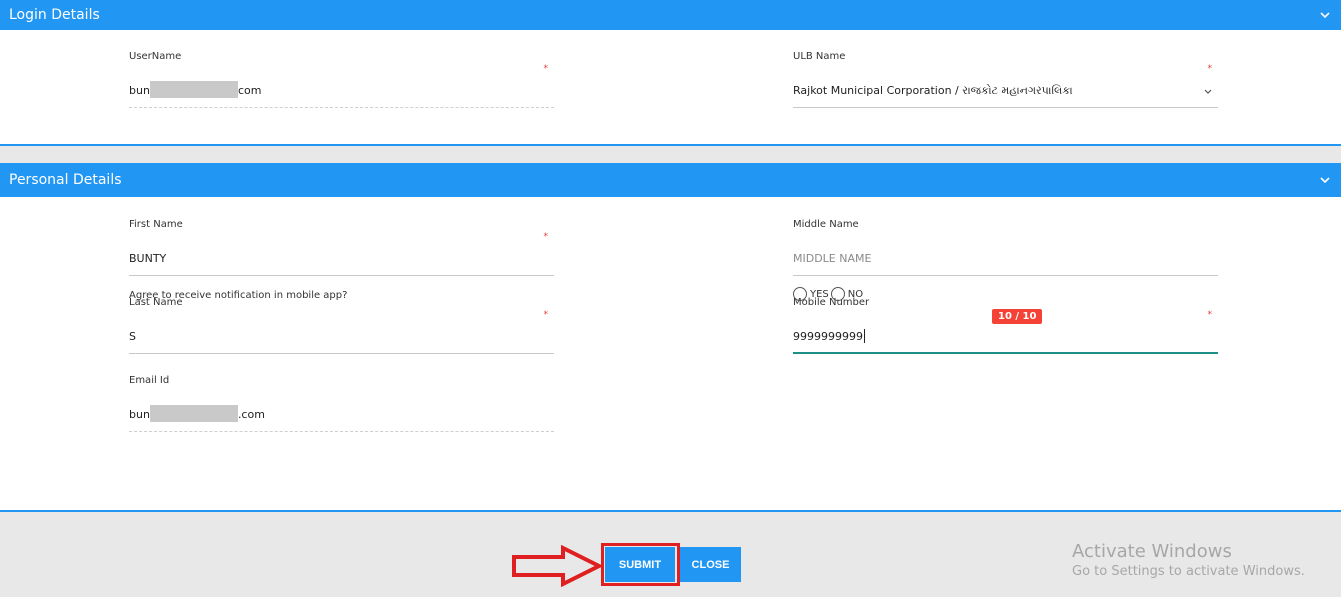 This screenshot has height=597, width=1341. I want to click on login-details-title: Login Details, so click(54, 15).